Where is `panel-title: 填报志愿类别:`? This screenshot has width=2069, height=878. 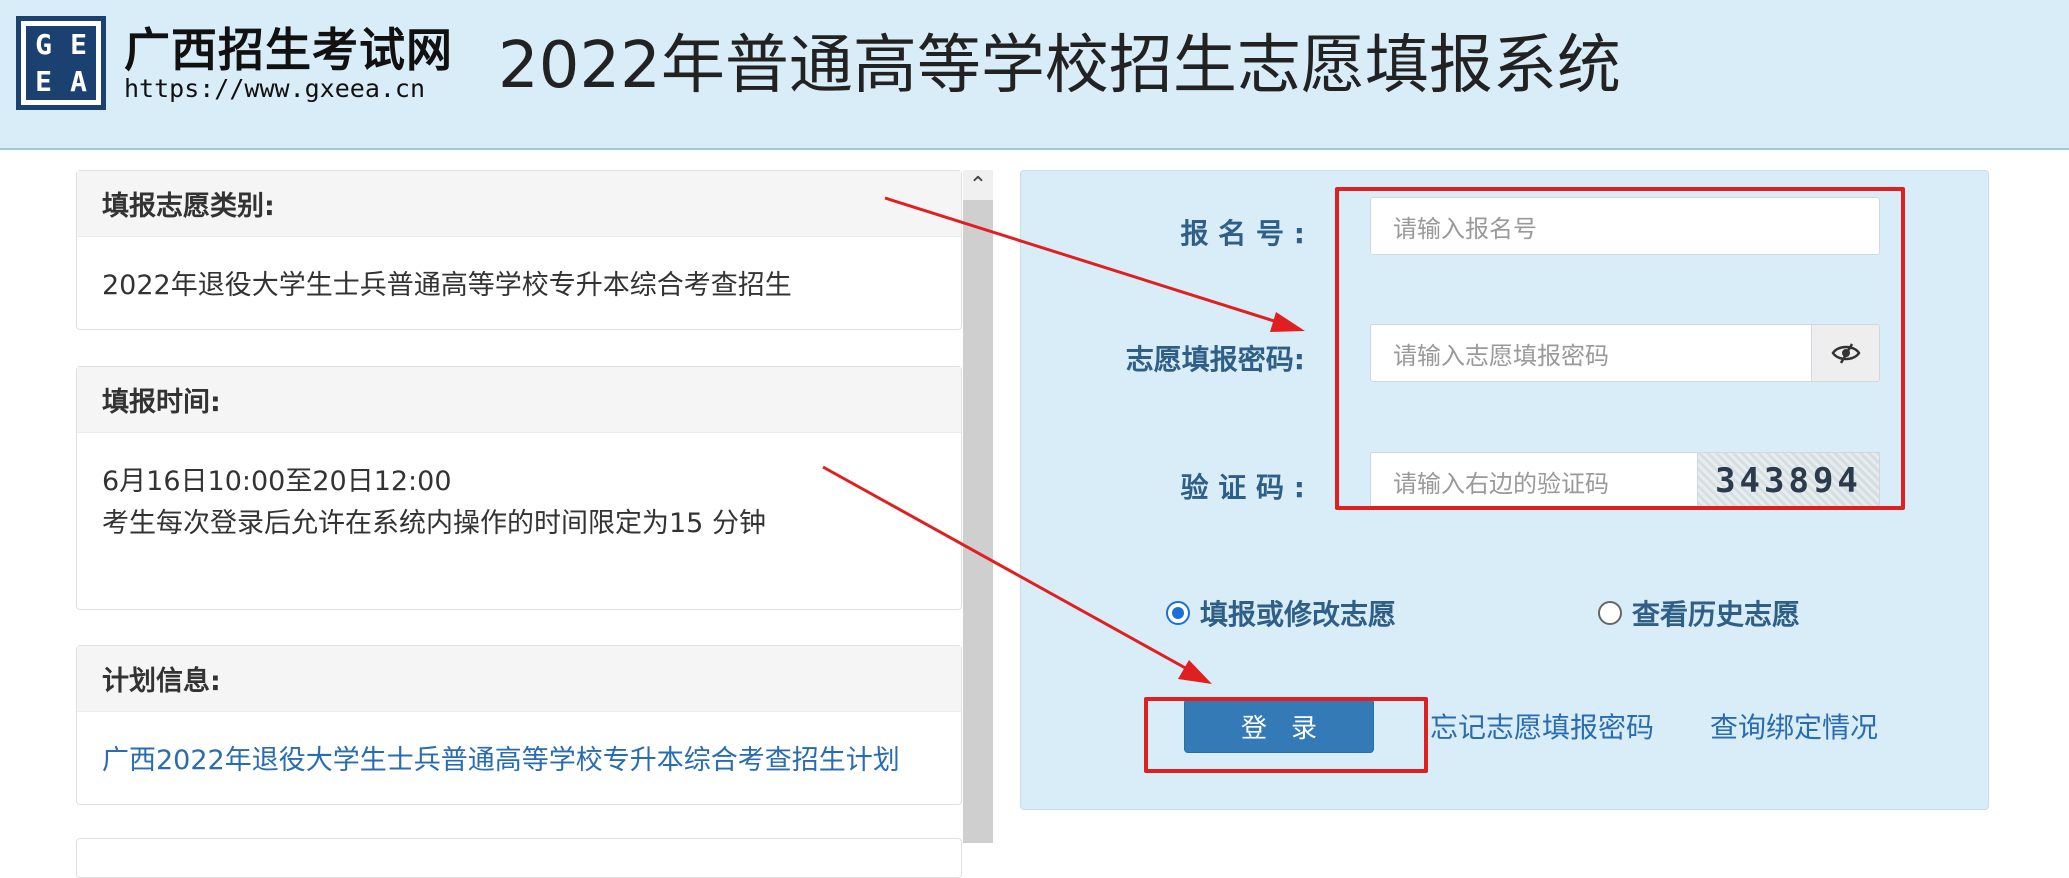
panel-title: 填报志愿类别: is located at coordinates (519, 204).